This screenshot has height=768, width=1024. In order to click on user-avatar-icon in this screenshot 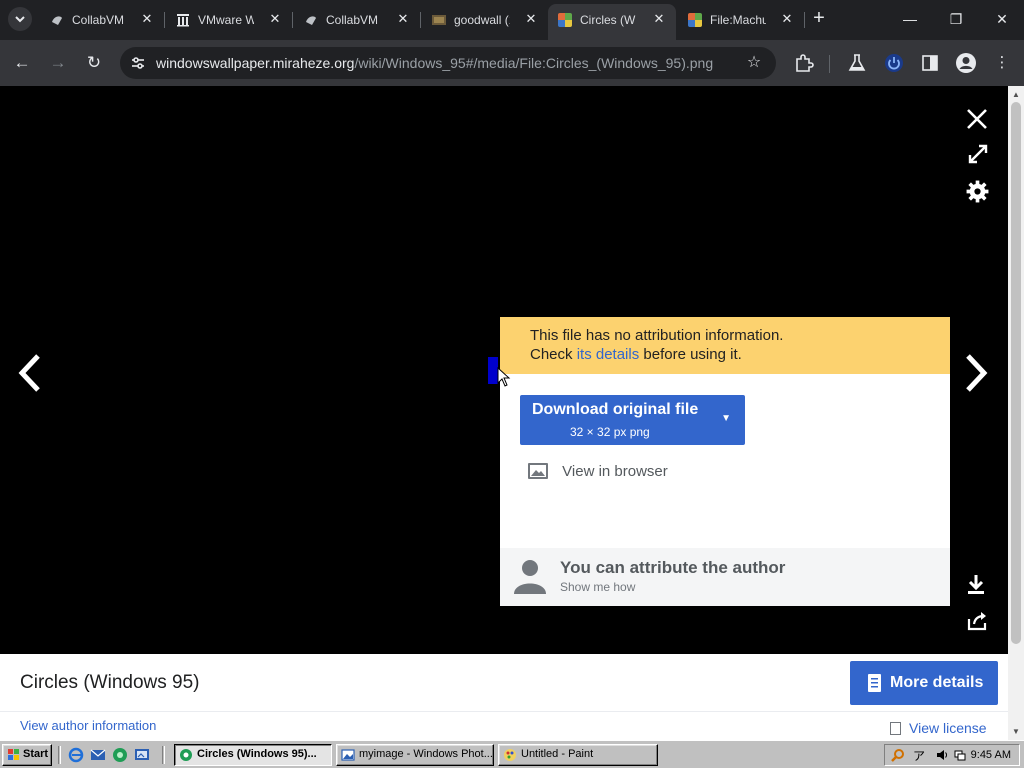, I will do `click(530, 577)`.